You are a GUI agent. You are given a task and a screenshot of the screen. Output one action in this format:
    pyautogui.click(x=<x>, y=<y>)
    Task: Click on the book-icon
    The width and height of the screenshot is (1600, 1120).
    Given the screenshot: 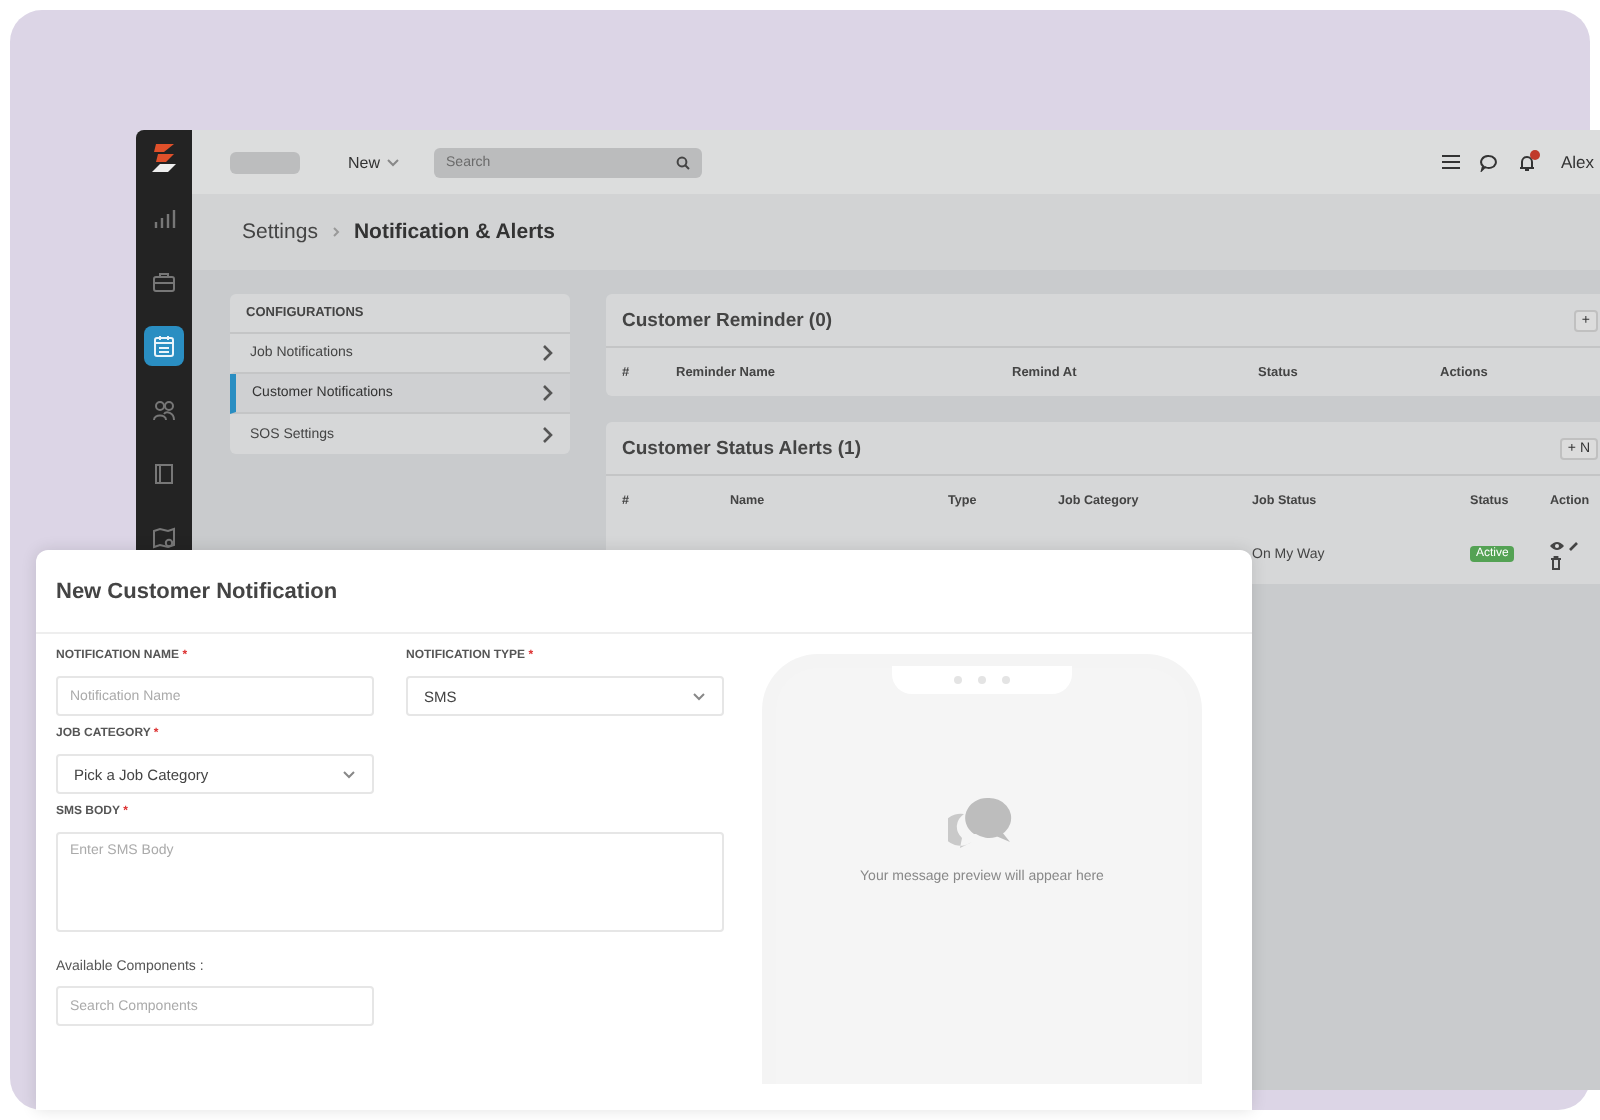 What is the action you would take?
    pyautogui.click(x=164, y=474)
    